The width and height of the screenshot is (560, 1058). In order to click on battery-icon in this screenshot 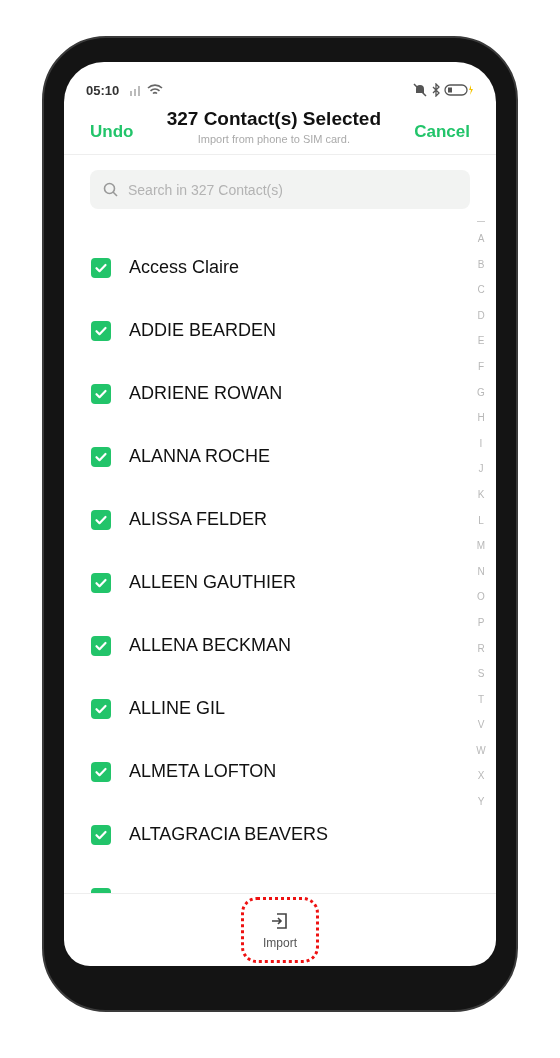, I will do `click(459, 90)`.